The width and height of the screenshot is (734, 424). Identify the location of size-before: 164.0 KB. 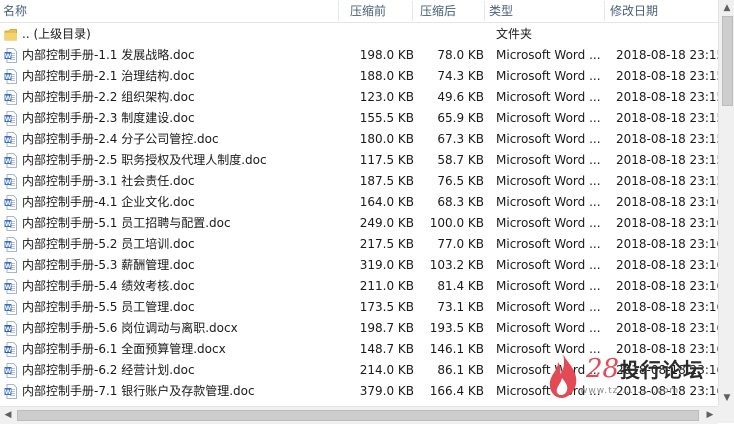
(386, 202).